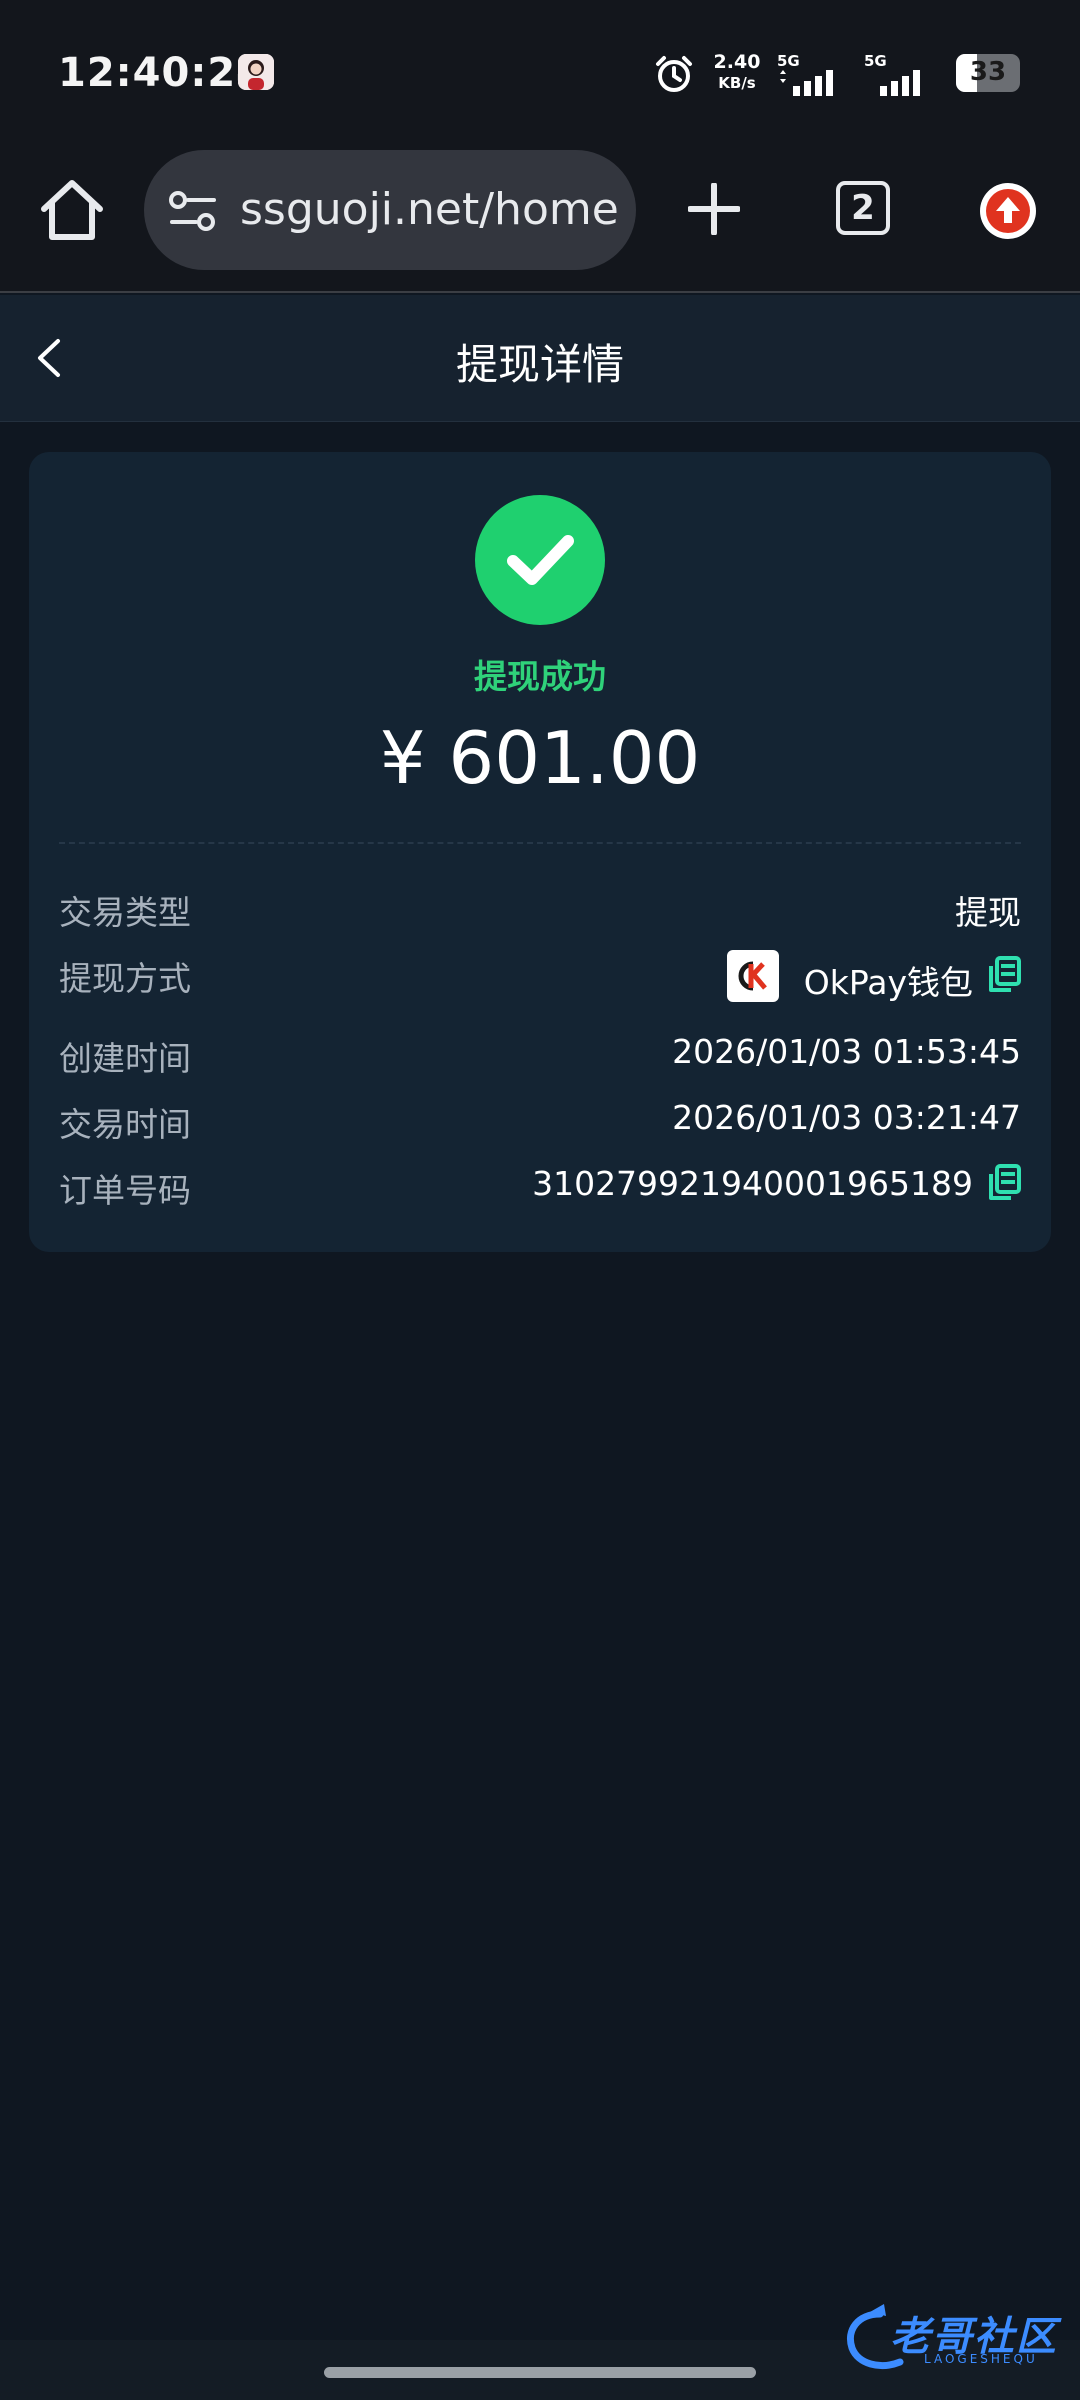 The height and width of the screenshot is (2400, 1080). I want to click on row-label: 订单号码, so click(125, 1190).